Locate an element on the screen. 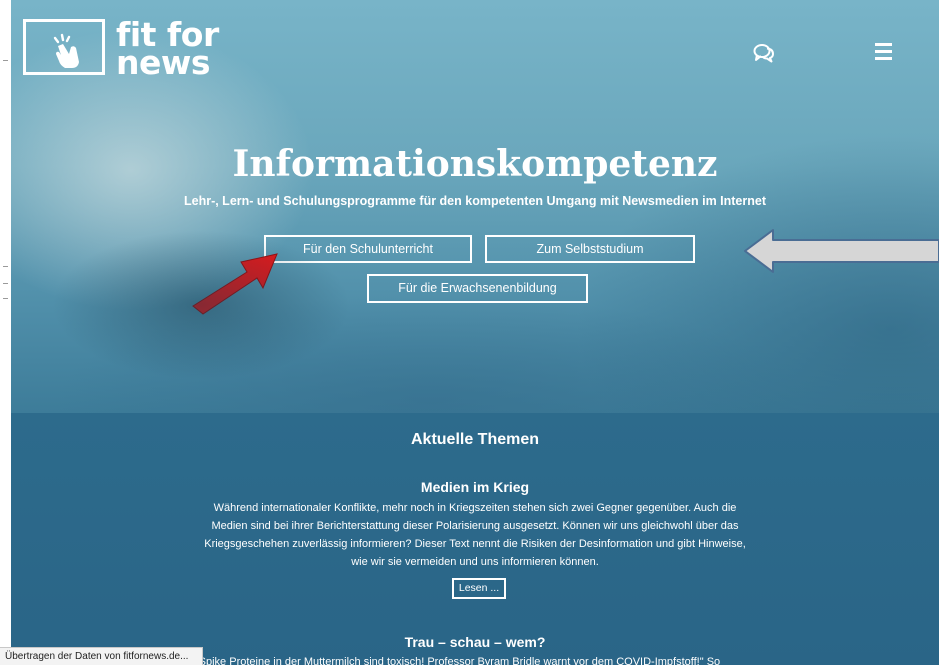 The height and width of the screenshot is (665, 939). grey-annotation-arrow-icon is located at coordinates (841, 251).